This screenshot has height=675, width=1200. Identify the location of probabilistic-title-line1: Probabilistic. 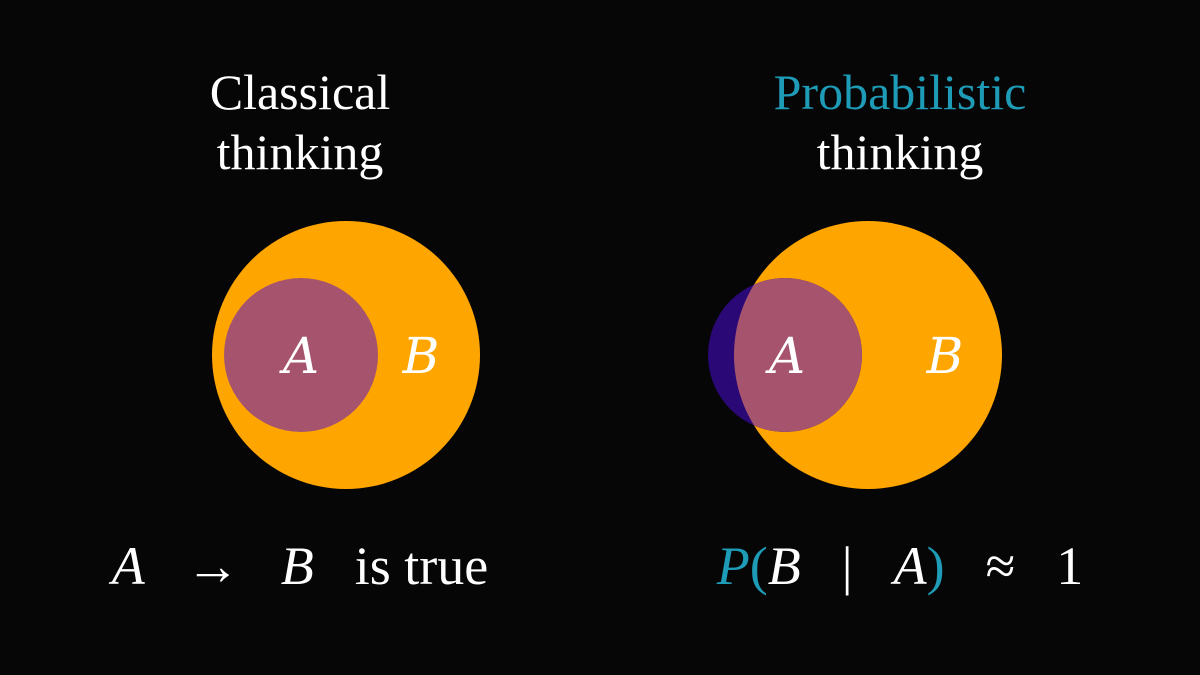
(900, 92).